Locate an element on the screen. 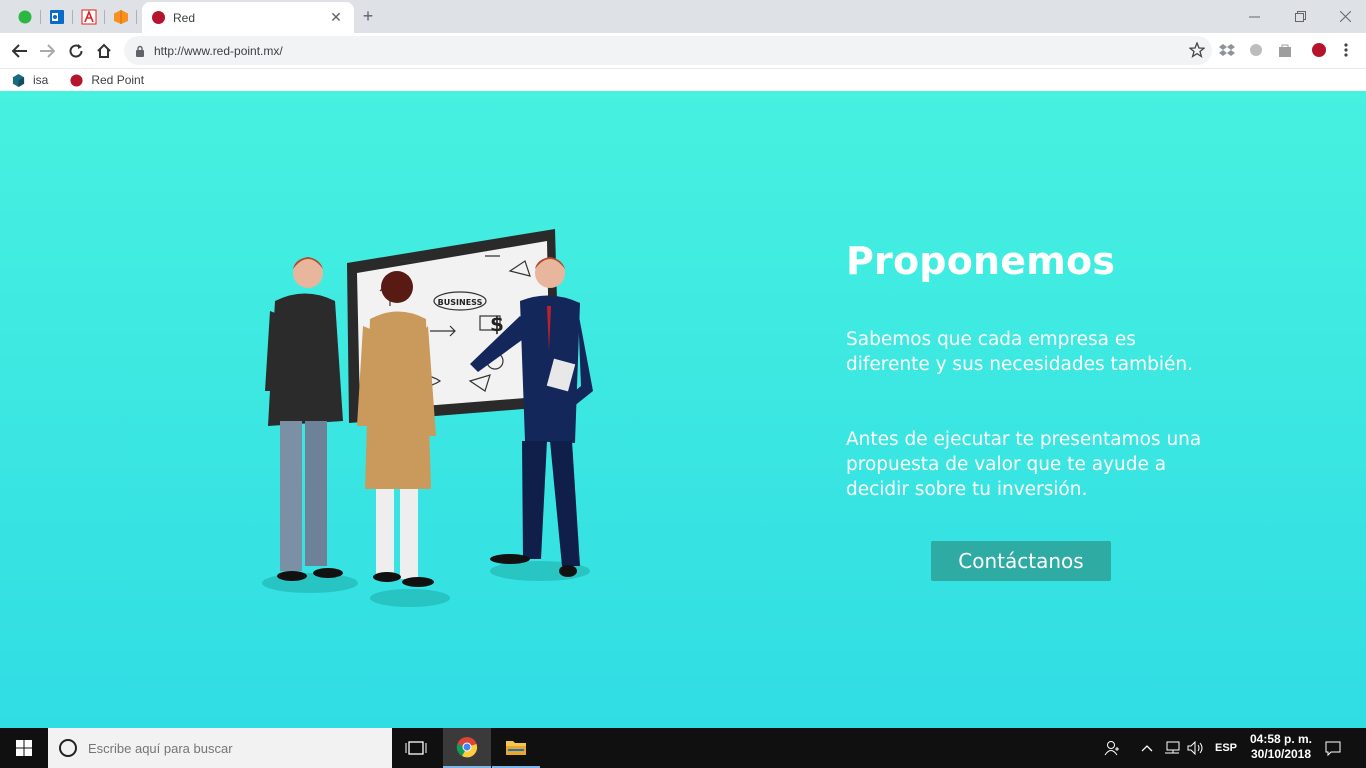  box-icon is located at coordinates (121, 16).